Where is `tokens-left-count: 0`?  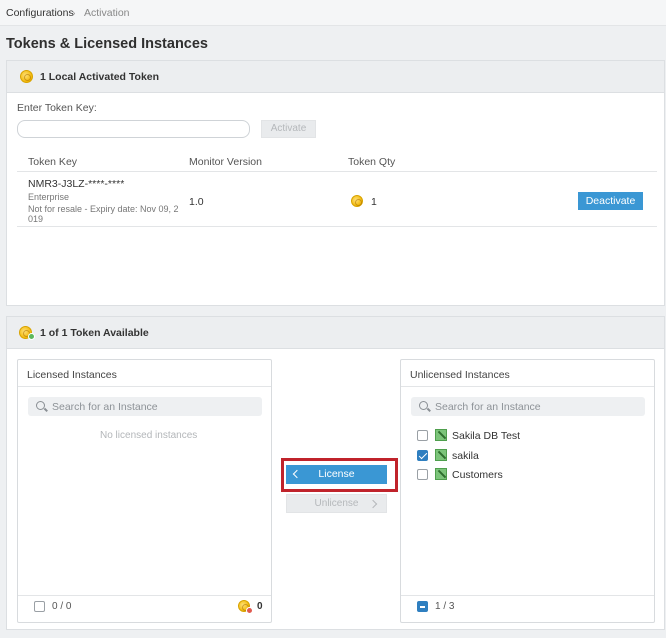 tokens-left-count: 0 is located at coordinates (260, 606).